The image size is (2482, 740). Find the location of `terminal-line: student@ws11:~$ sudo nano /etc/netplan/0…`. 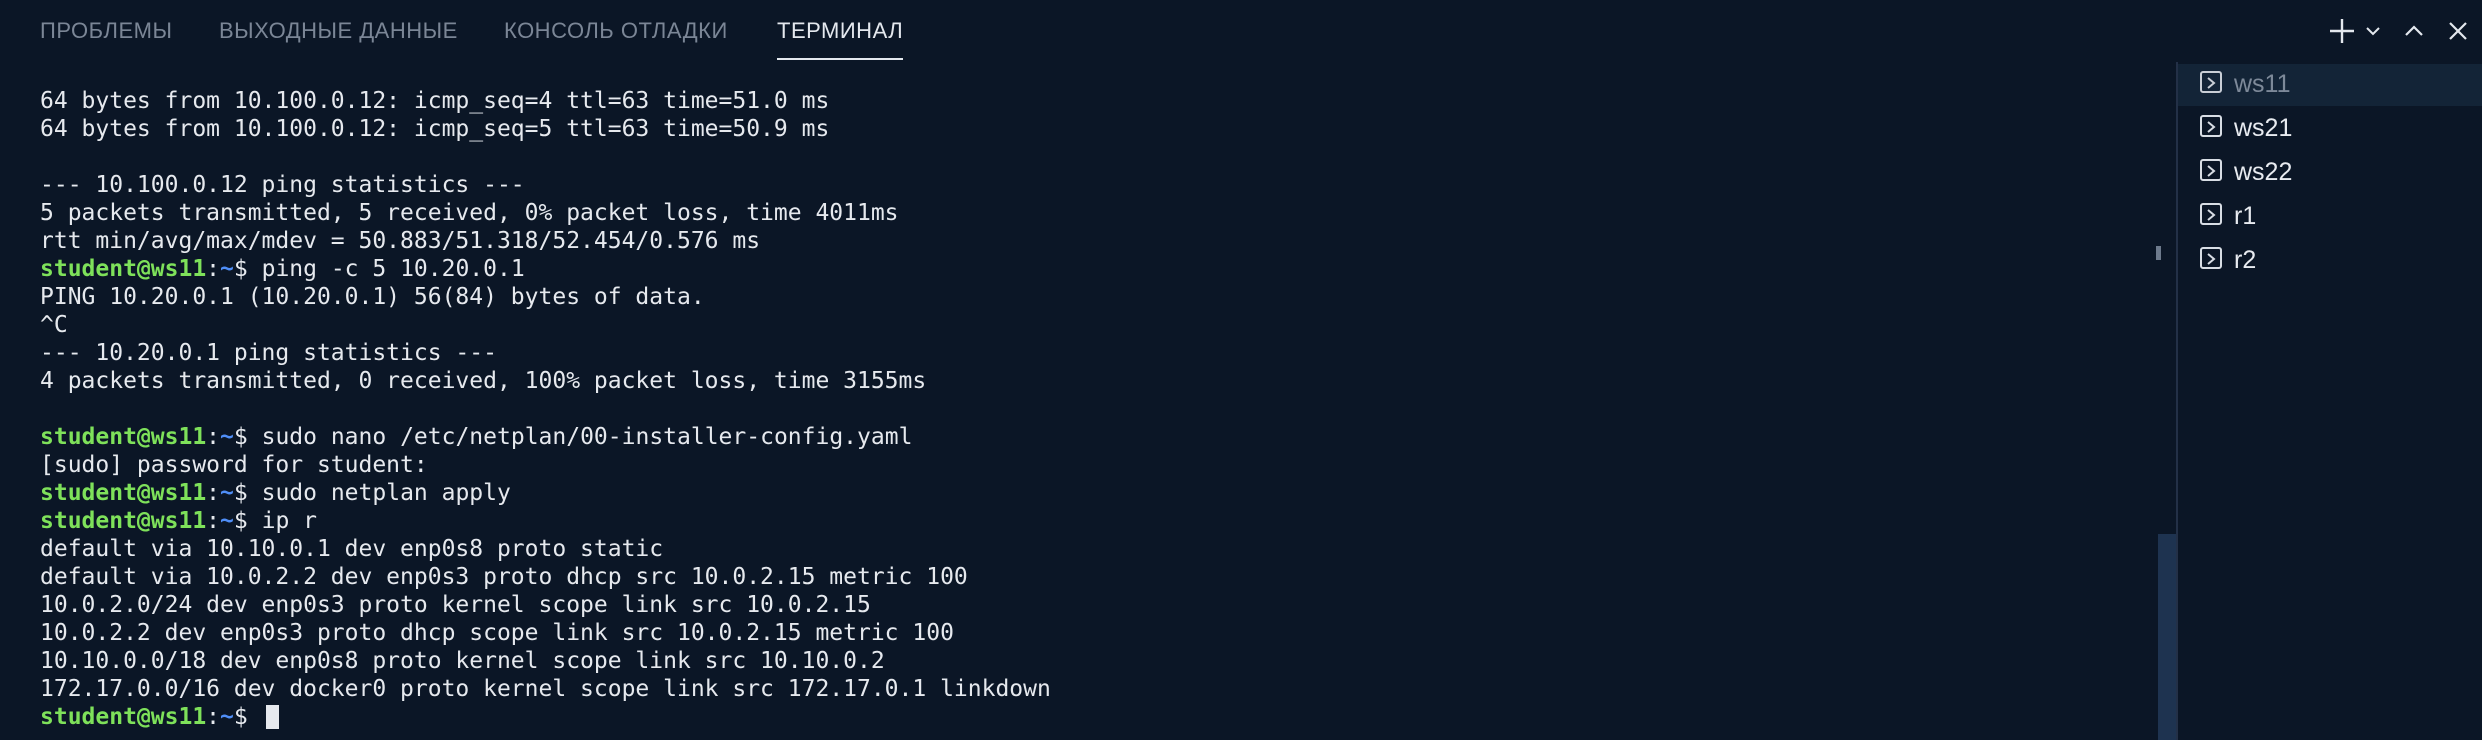

terminal-line: student@ws11:~$ sudo nano /etc/netplan/0… is located at coordinates (545, 437).